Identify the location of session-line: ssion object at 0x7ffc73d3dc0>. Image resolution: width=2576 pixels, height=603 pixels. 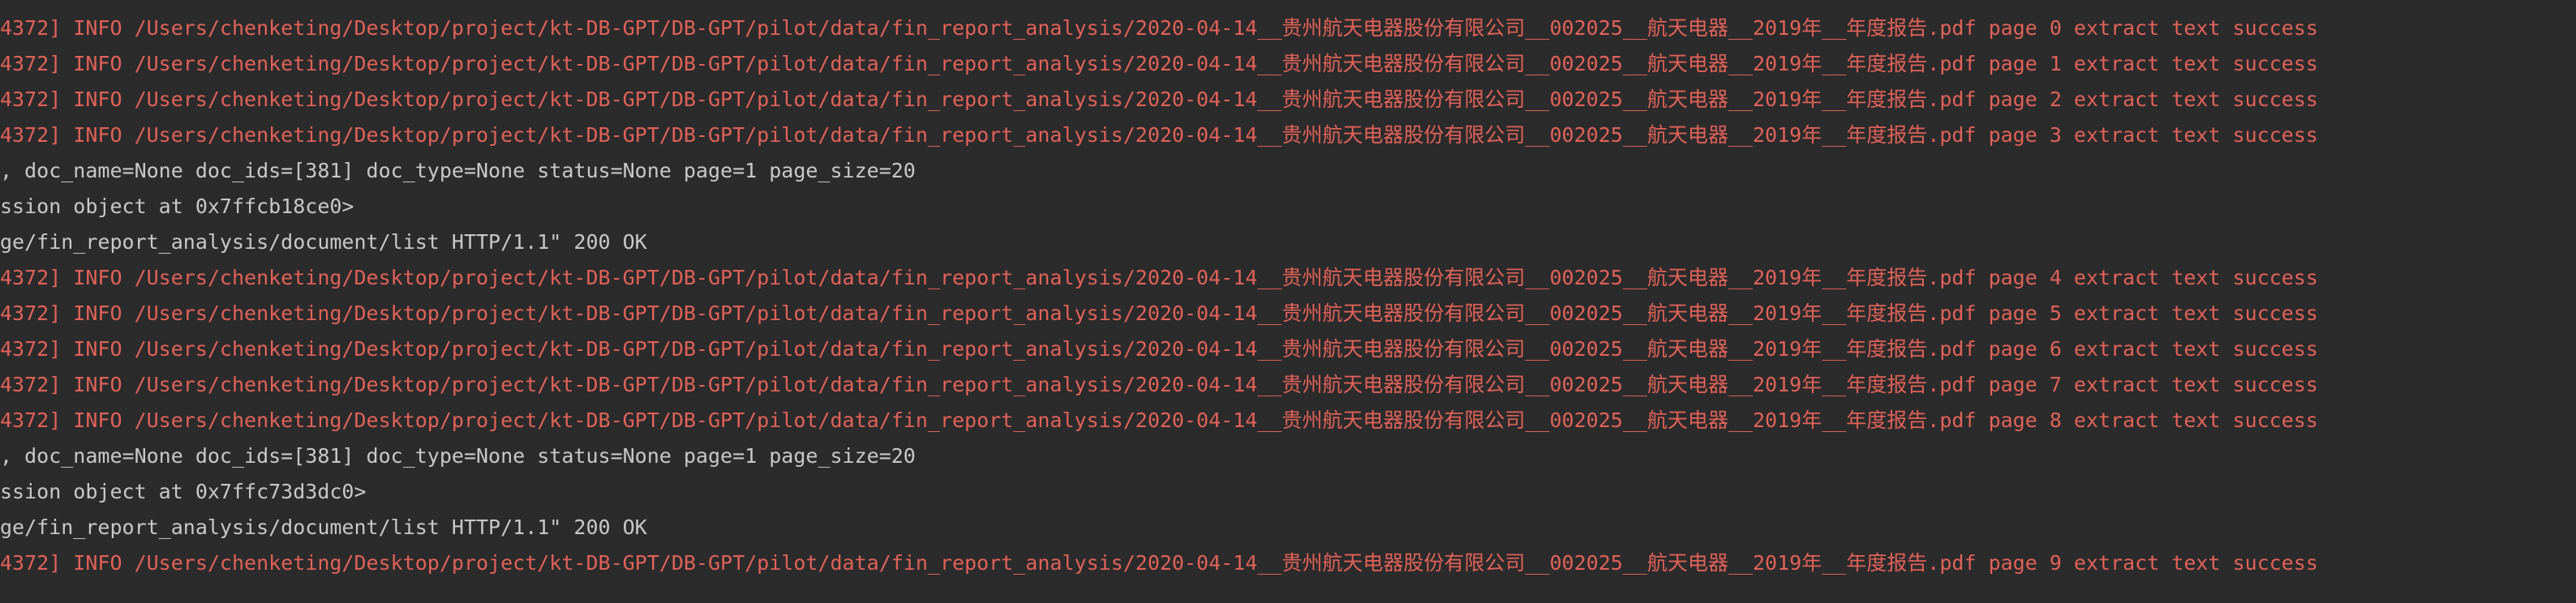
(183, 491).